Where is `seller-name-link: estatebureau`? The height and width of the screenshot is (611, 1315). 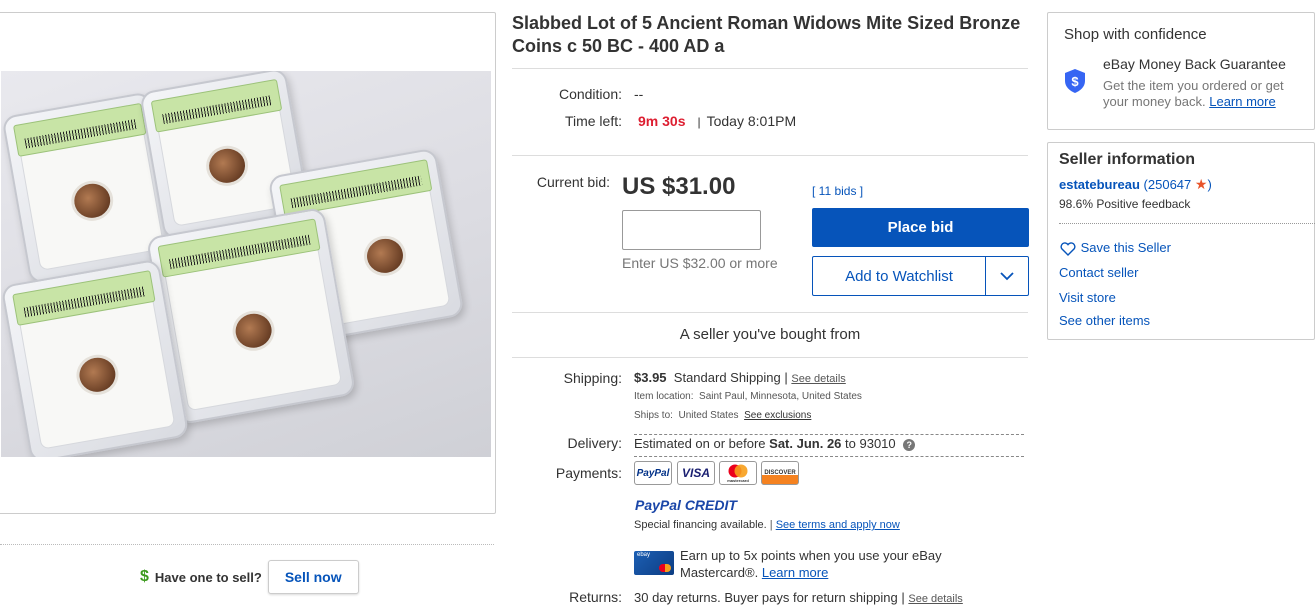
seller-name-link: estatebureau is located at coordinates (1099, 184).